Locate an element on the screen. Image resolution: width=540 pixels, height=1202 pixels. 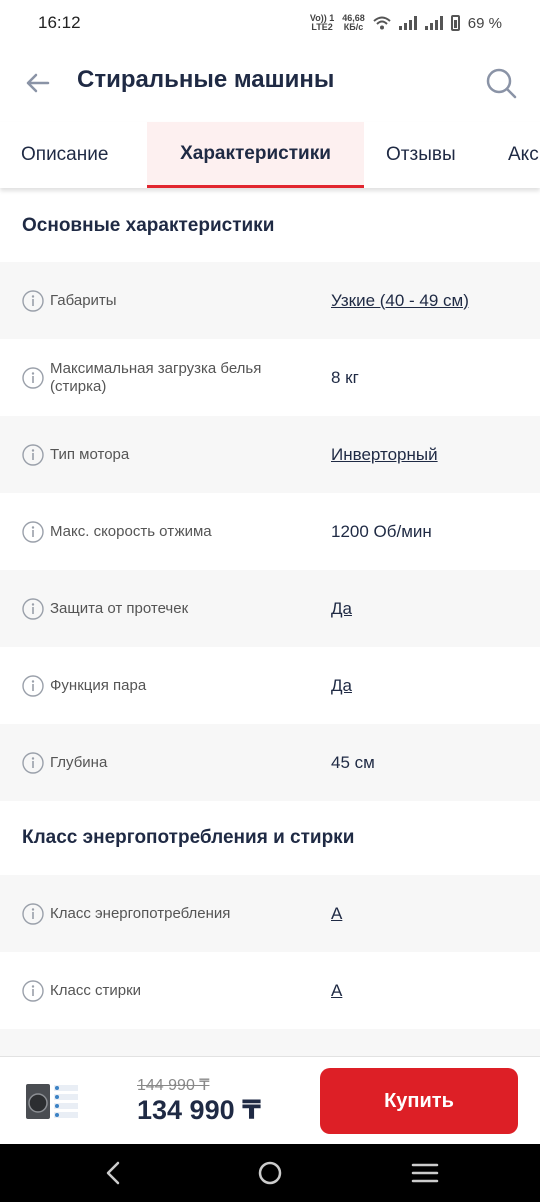
battery-icon is located at coordinates (455, 23).